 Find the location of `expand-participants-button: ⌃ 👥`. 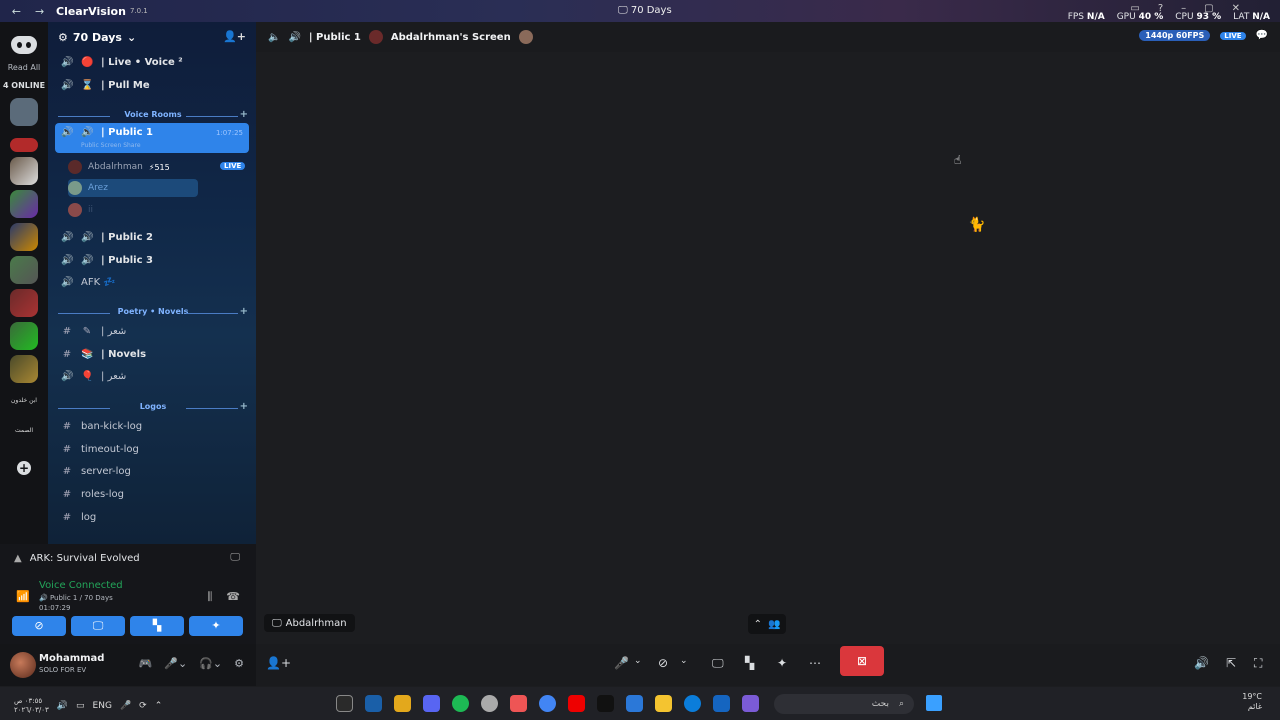

expand-participants-button: ⌃ 👥 is located at coordinates (767, 624).